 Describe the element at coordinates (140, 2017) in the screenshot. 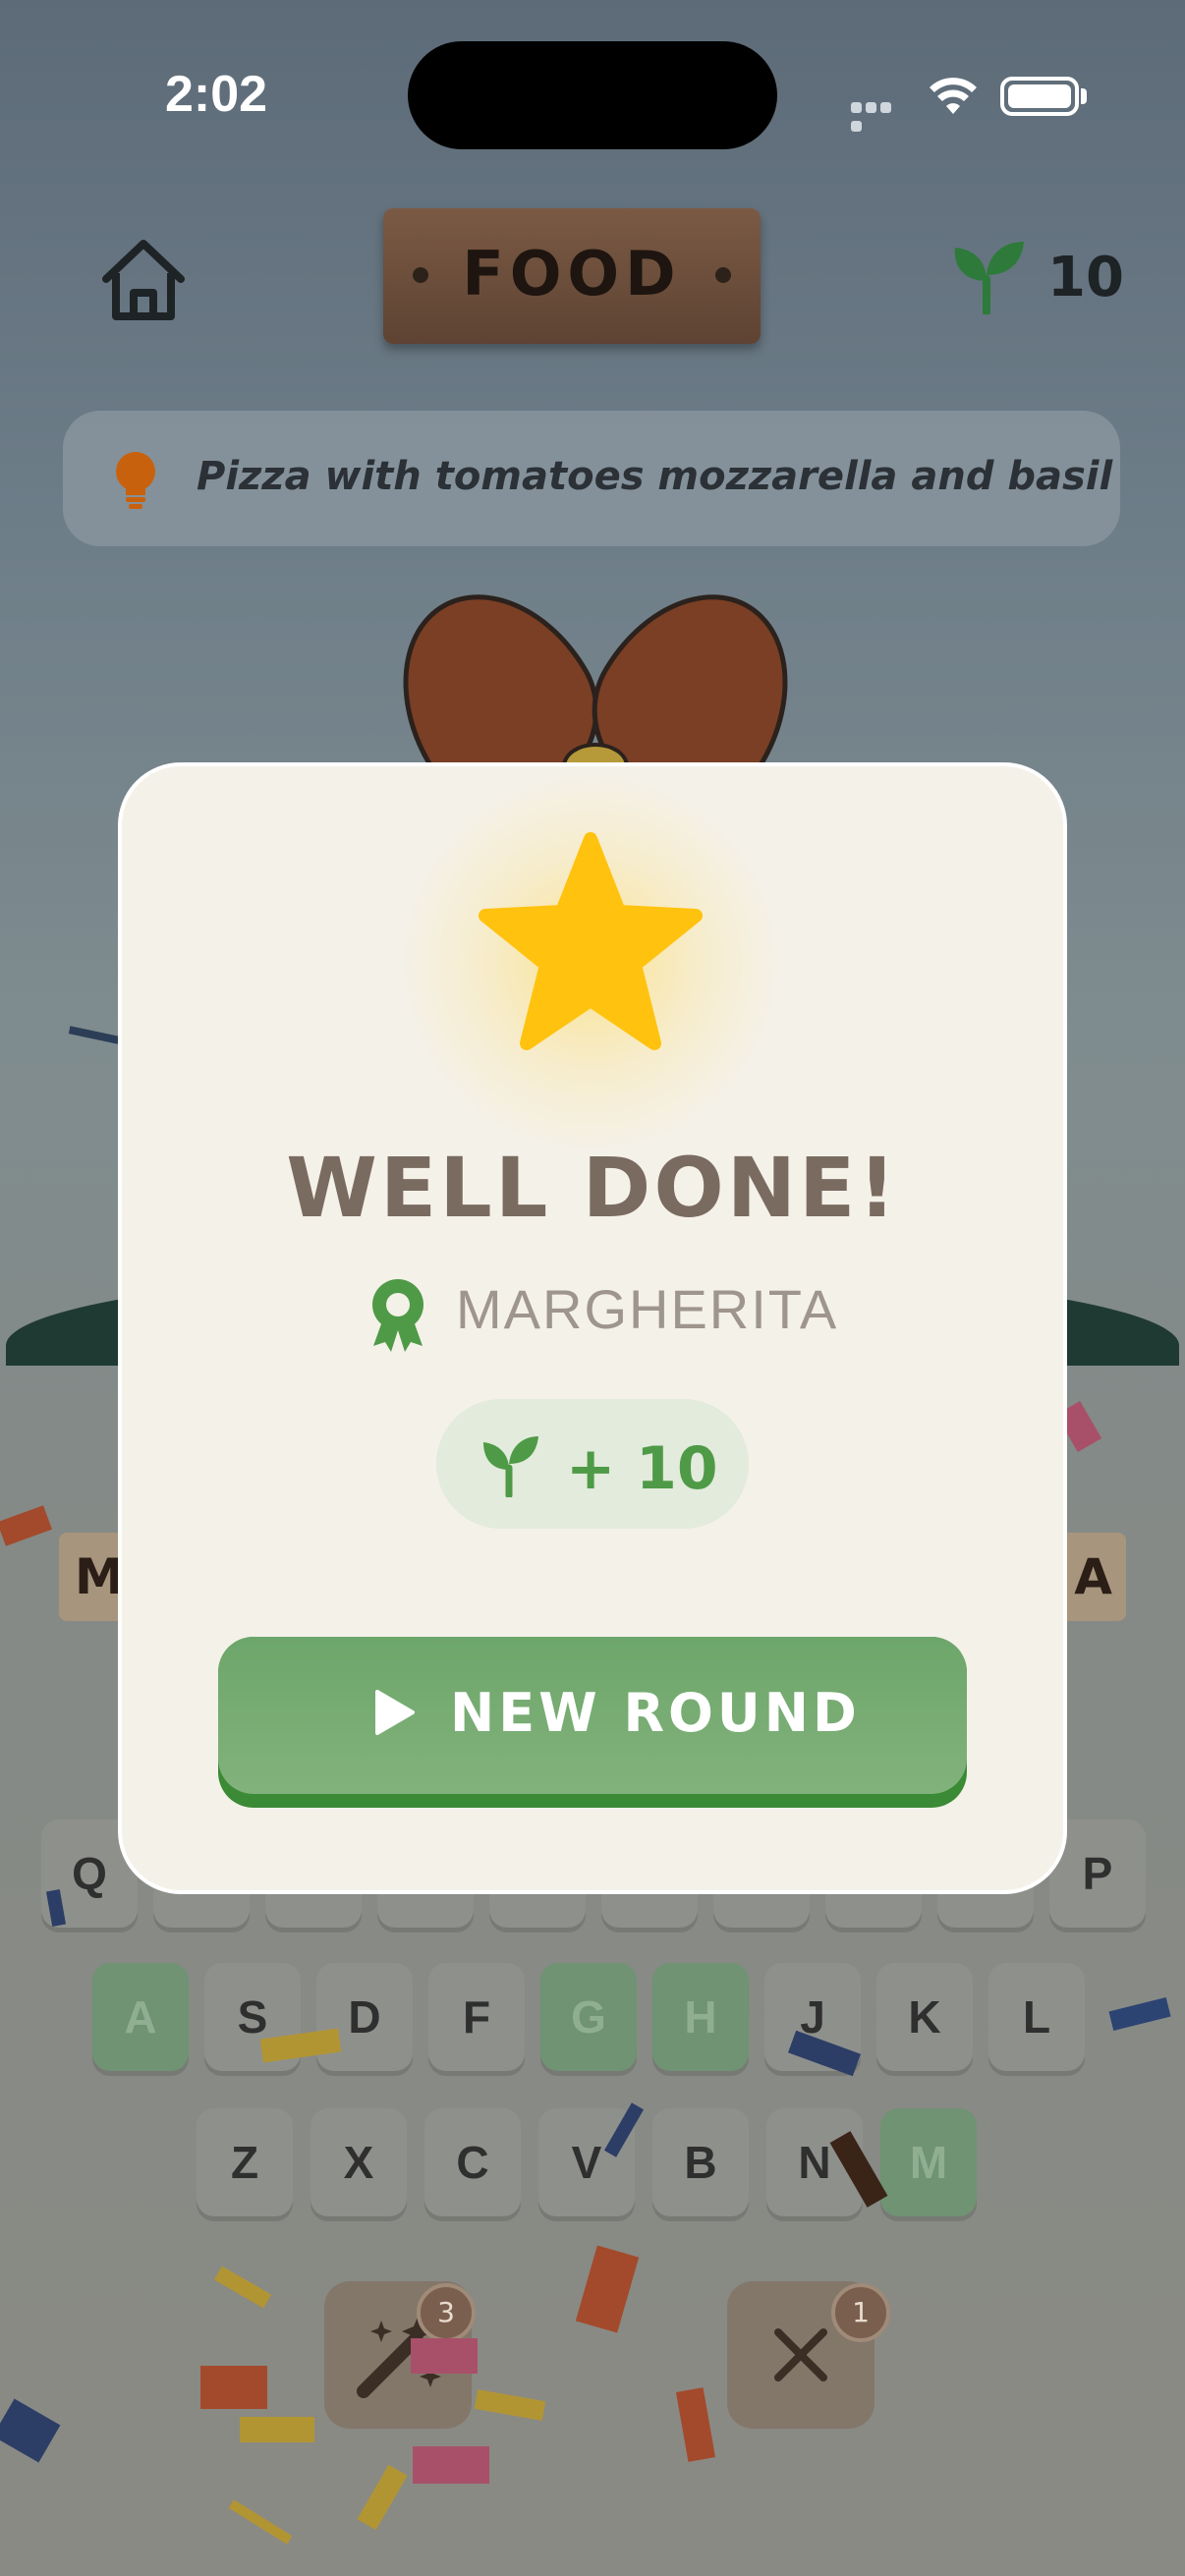

I see `key-a: A` at that location.